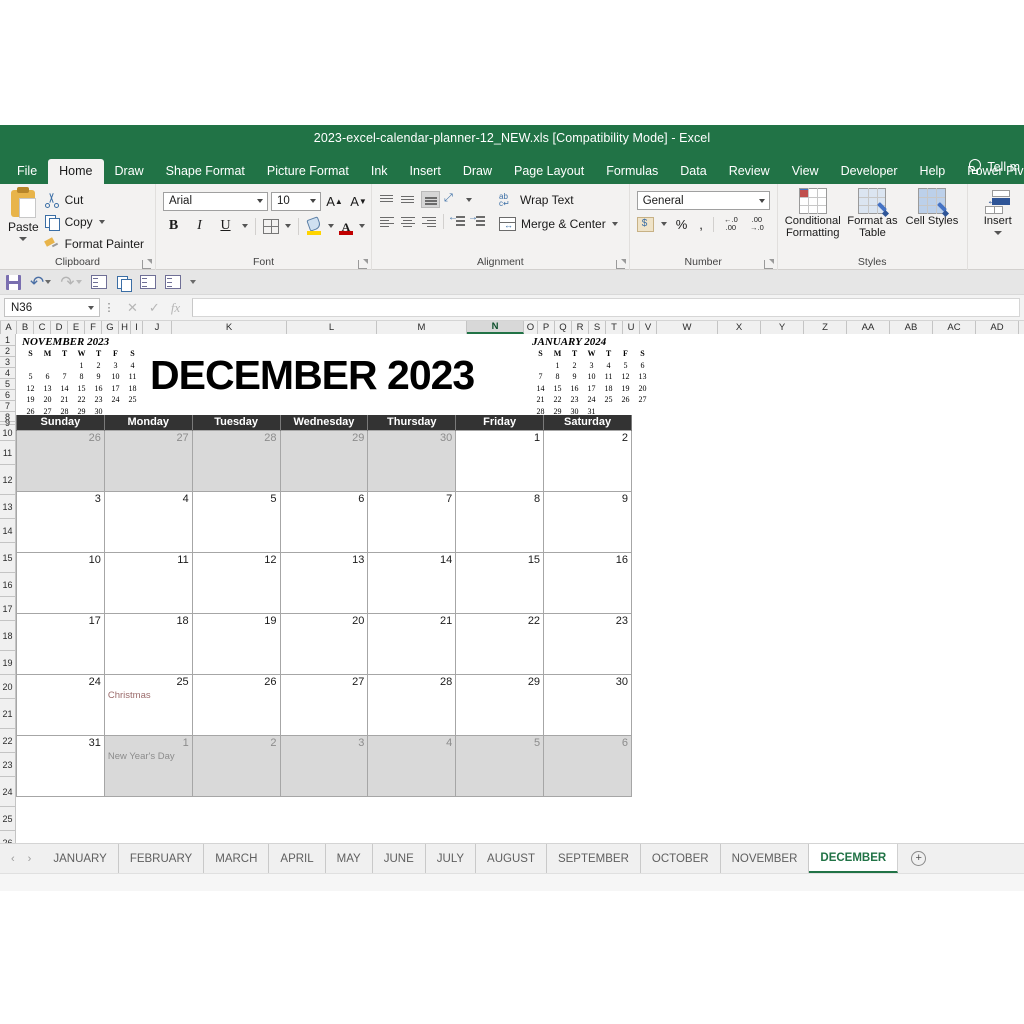  What do you see at coordinates (42, 327) in the screenshot?
I see `column-header-C: C` at bounding box center [42, 327].